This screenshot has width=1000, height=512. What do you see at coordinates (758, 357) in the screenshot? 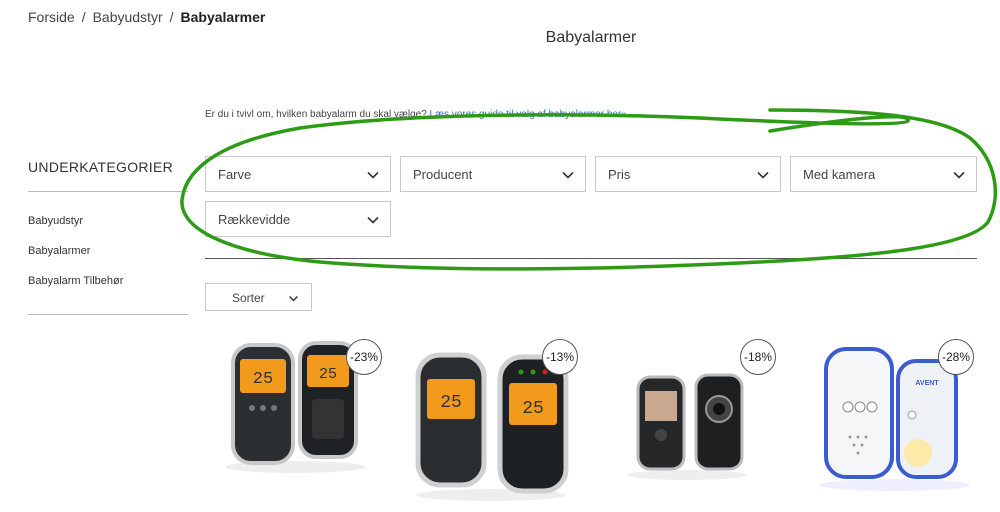
I see `discount-badge: -18%` at bounding box center [758, 357].